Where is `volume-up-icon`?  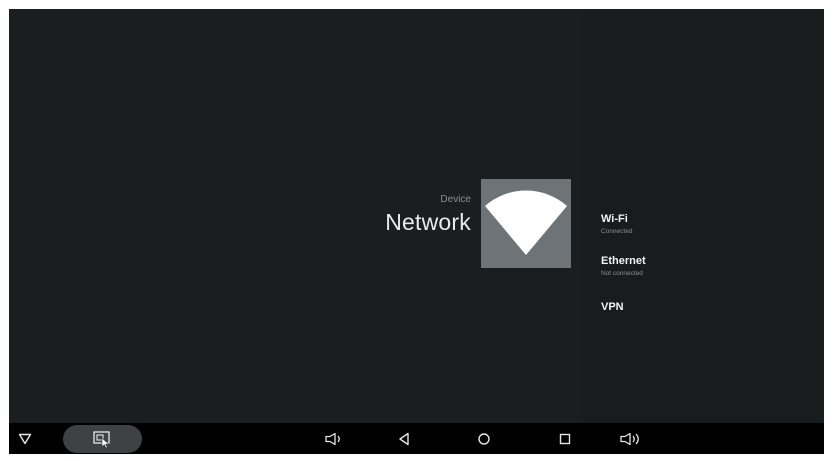 volume-up-icon is located at coordinates (629, 438).